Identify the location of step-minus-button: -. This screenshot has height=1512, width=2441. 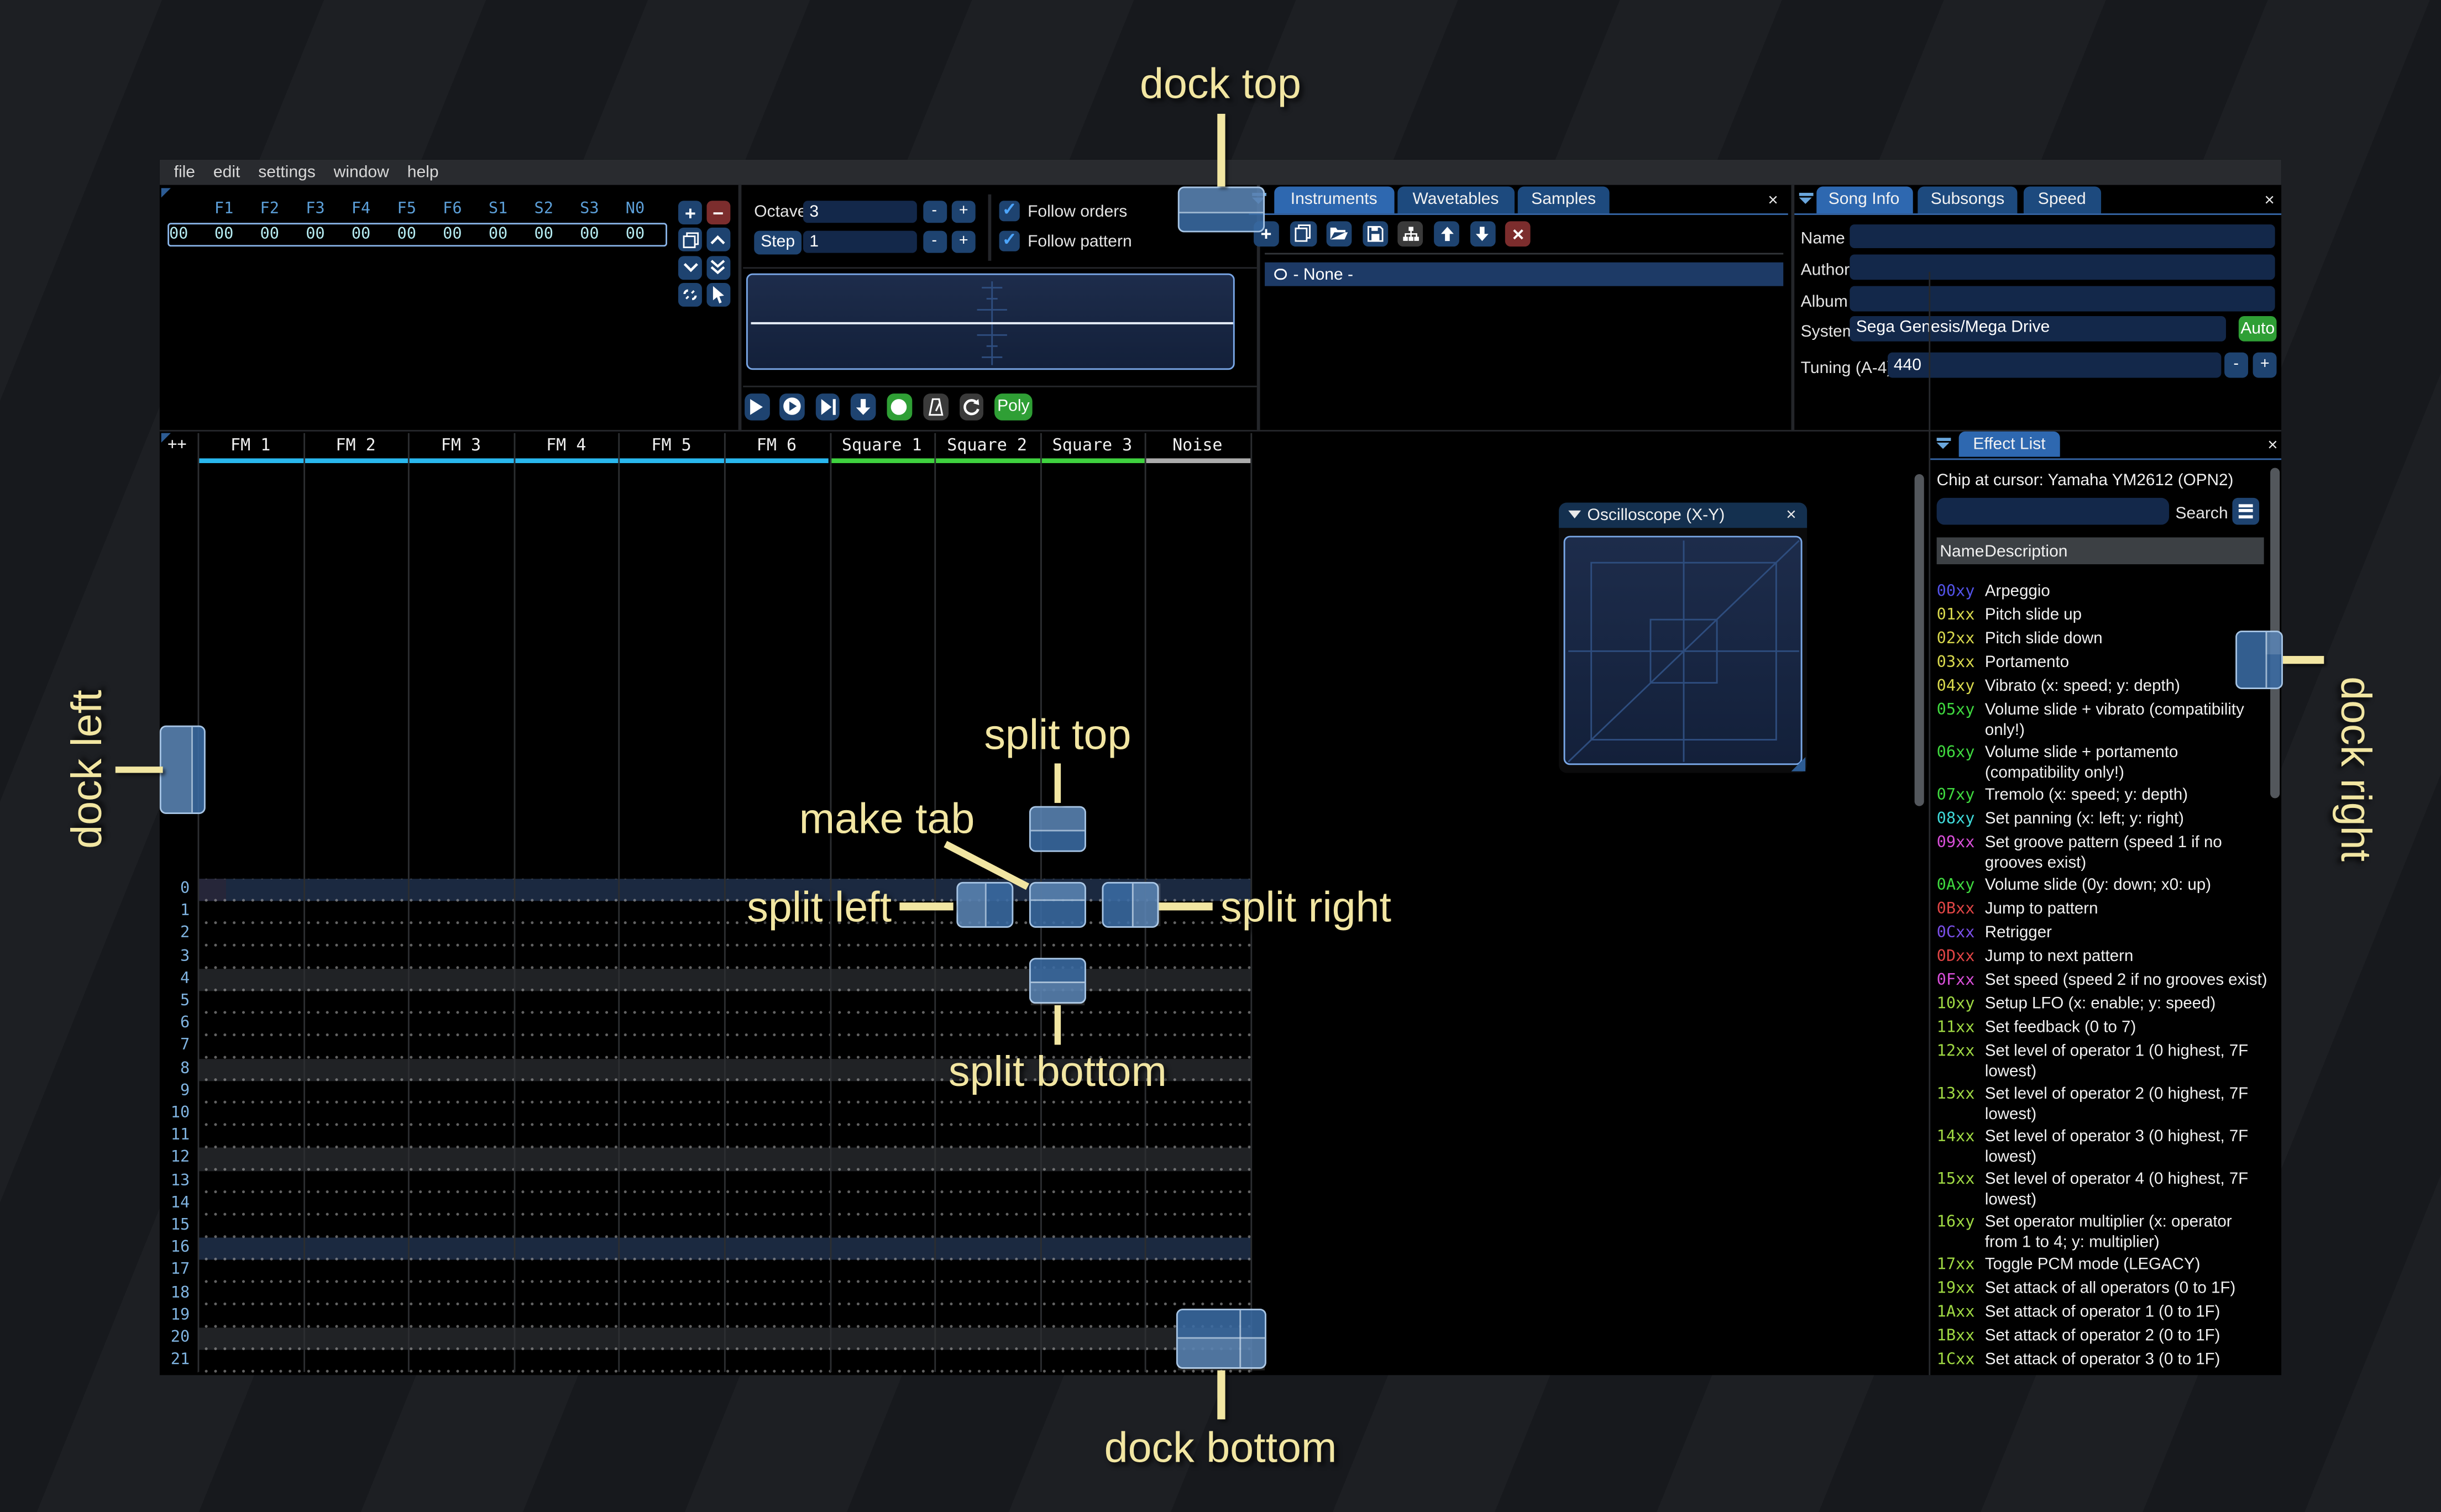
(934, 242).